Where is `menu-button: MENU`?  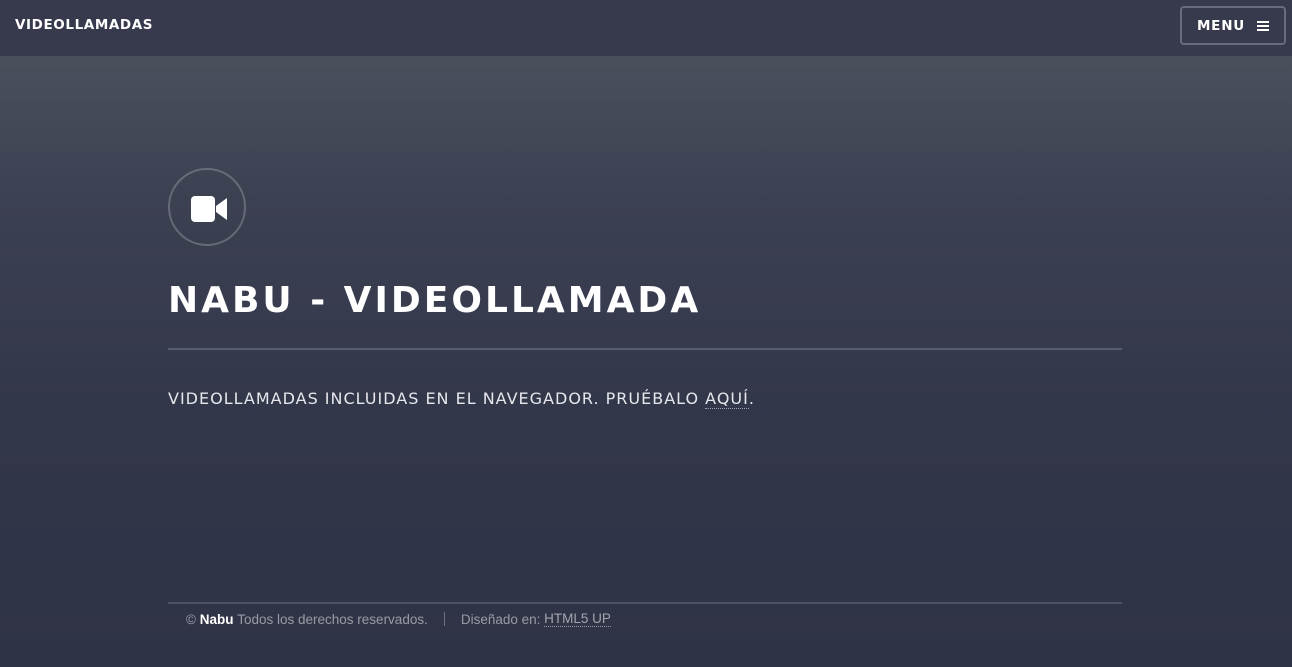
menu-button: MENU is located at coordinates (1233, 25).